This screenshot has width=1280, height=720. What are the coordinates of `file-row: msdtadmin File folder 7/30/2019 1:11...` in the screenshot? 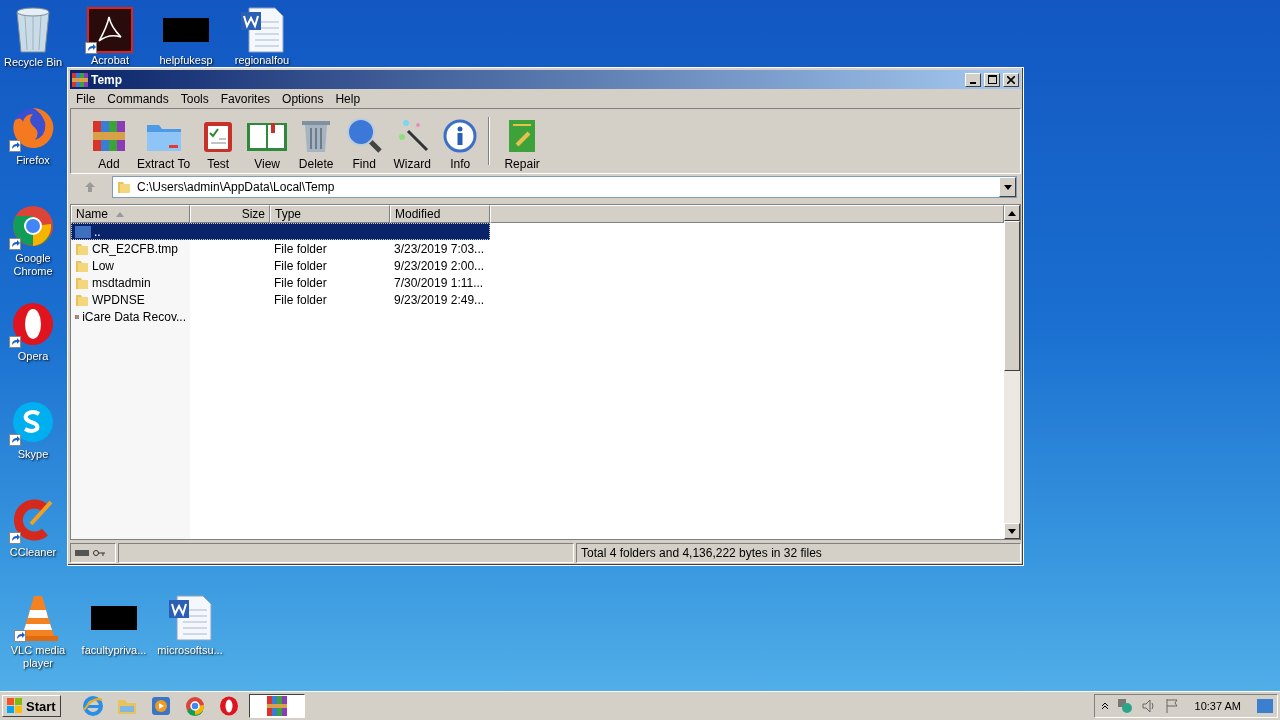 It's located at (280, 282).